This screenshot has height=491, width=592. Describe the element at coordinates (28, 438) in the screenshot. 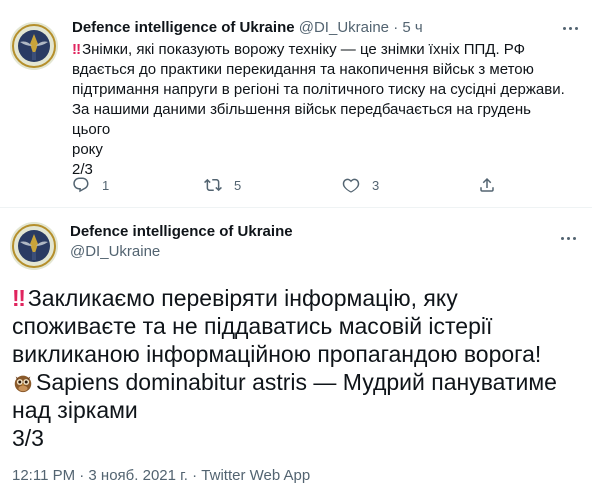

I see `thread-position: 3/3` at that location.